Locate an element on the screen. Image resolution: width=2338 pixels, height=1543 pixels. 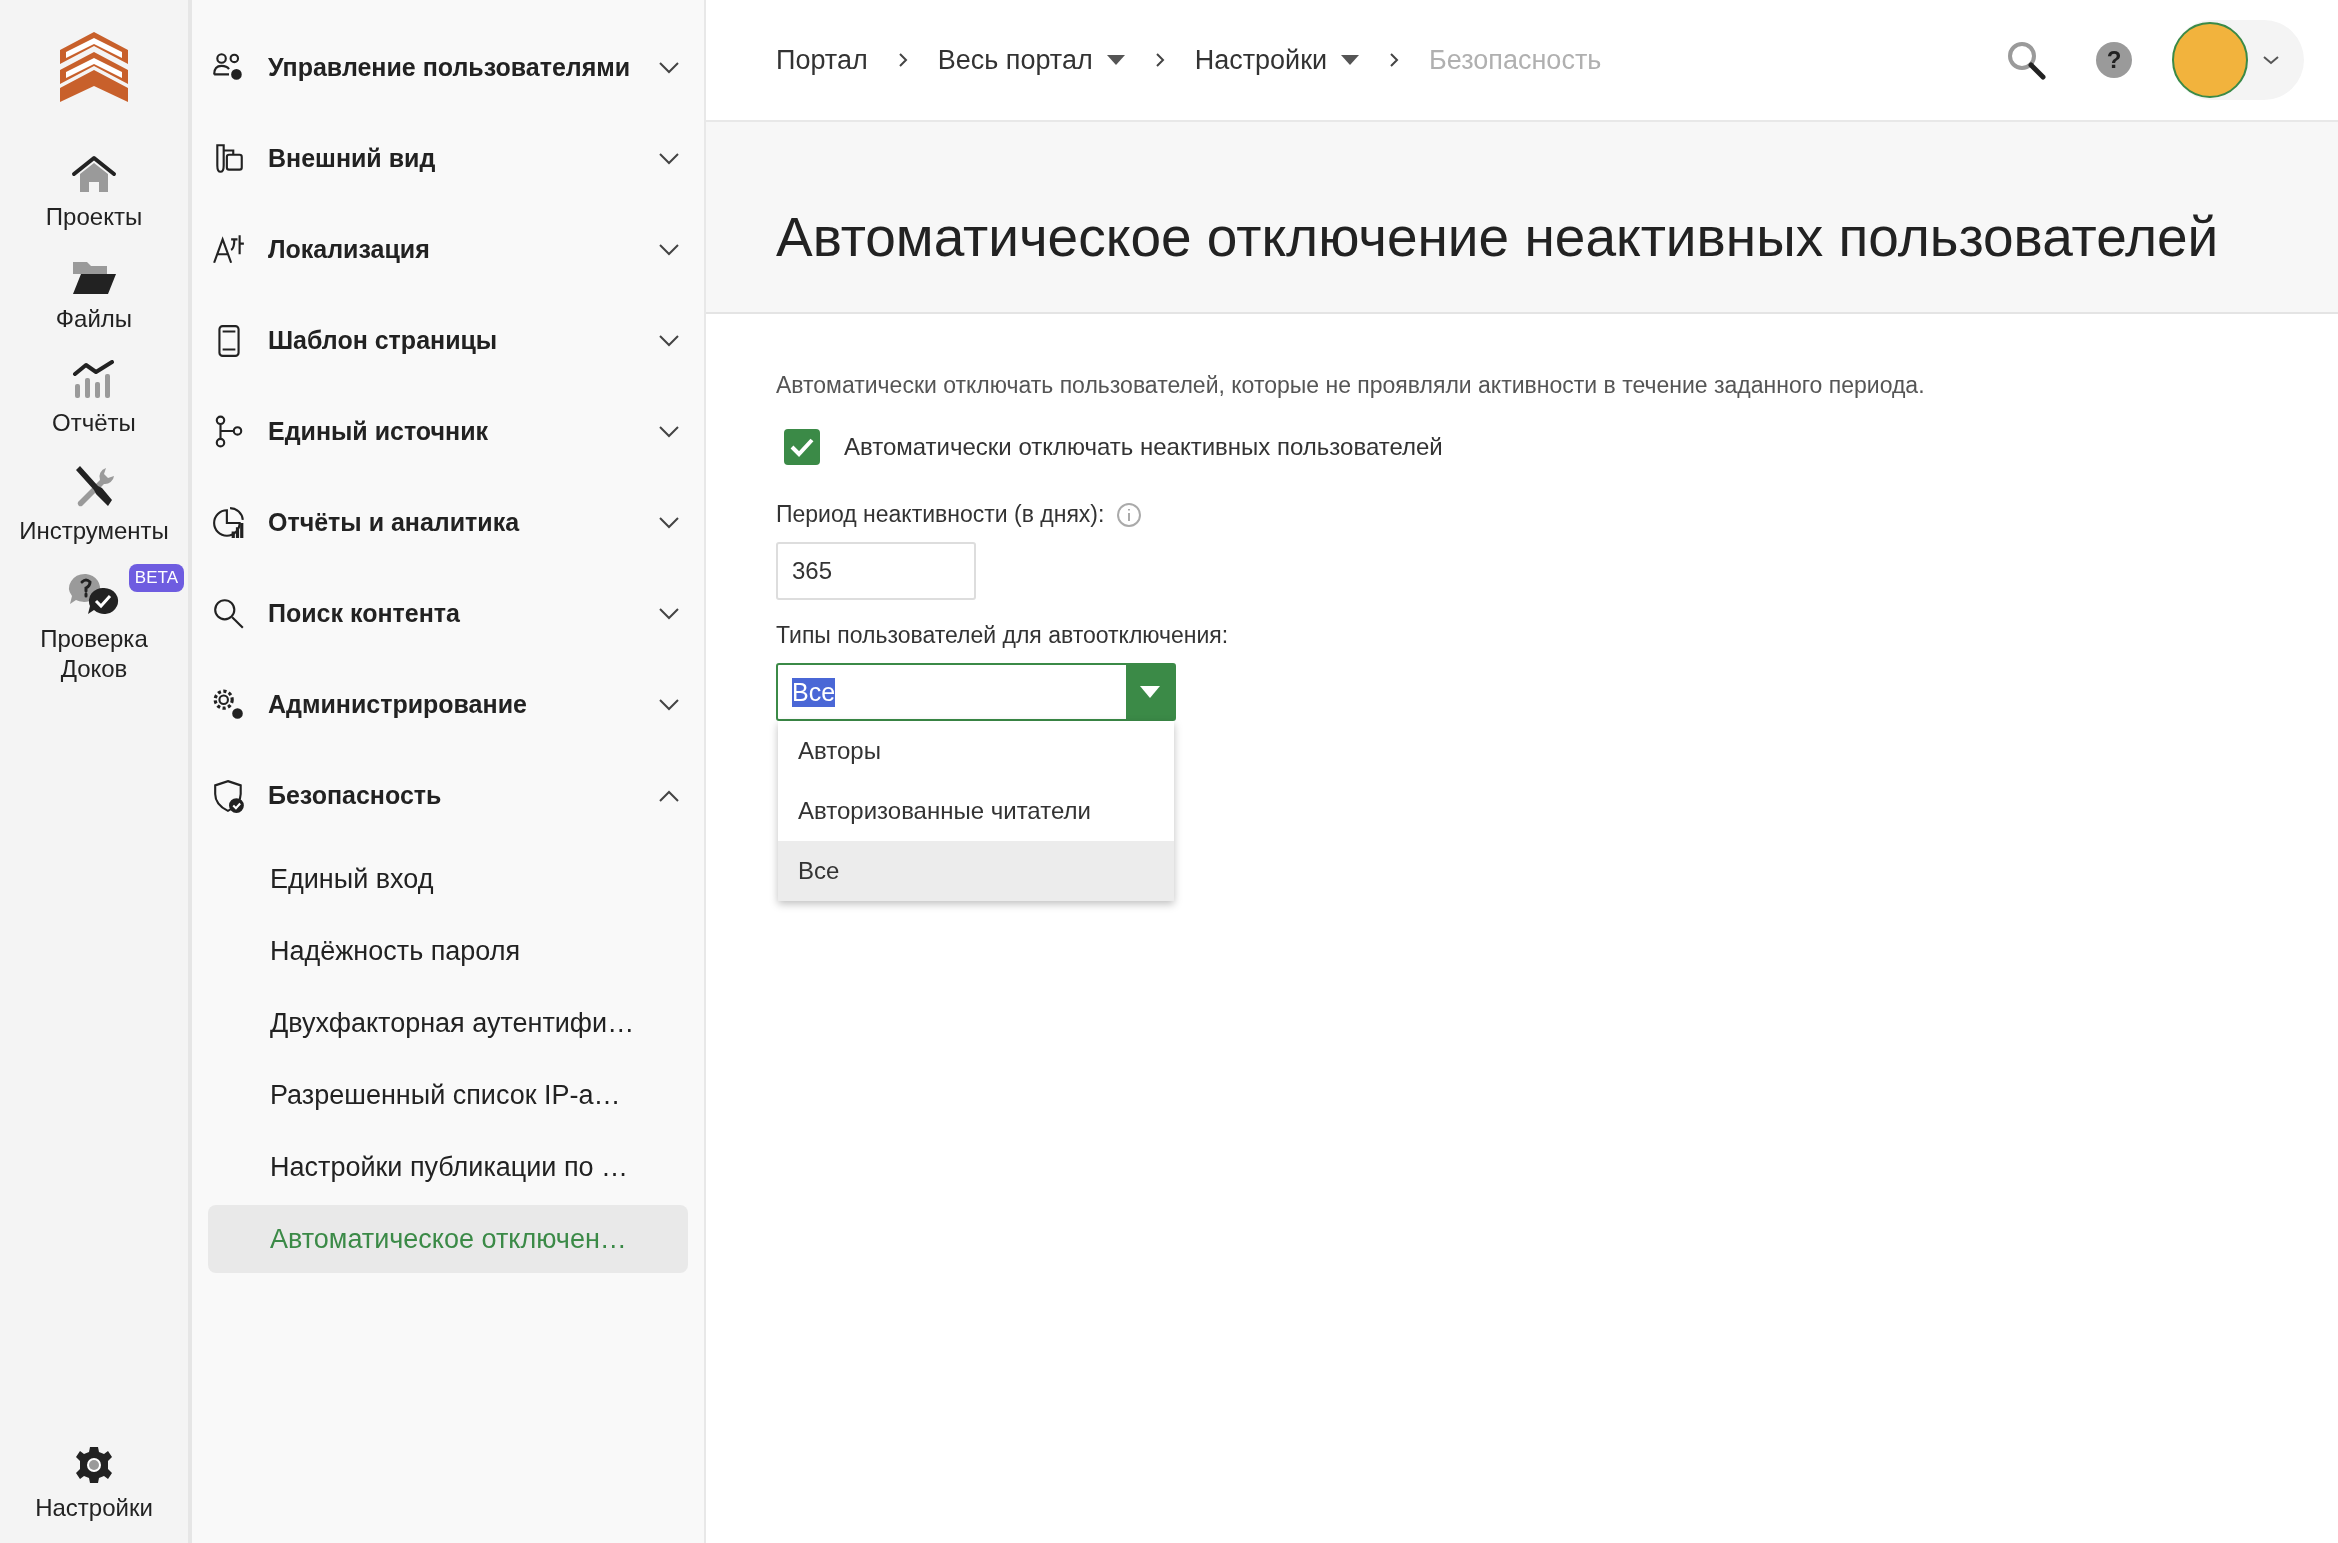
field-label: Период неактивности (в днях): is located at coordinates (940, 514).